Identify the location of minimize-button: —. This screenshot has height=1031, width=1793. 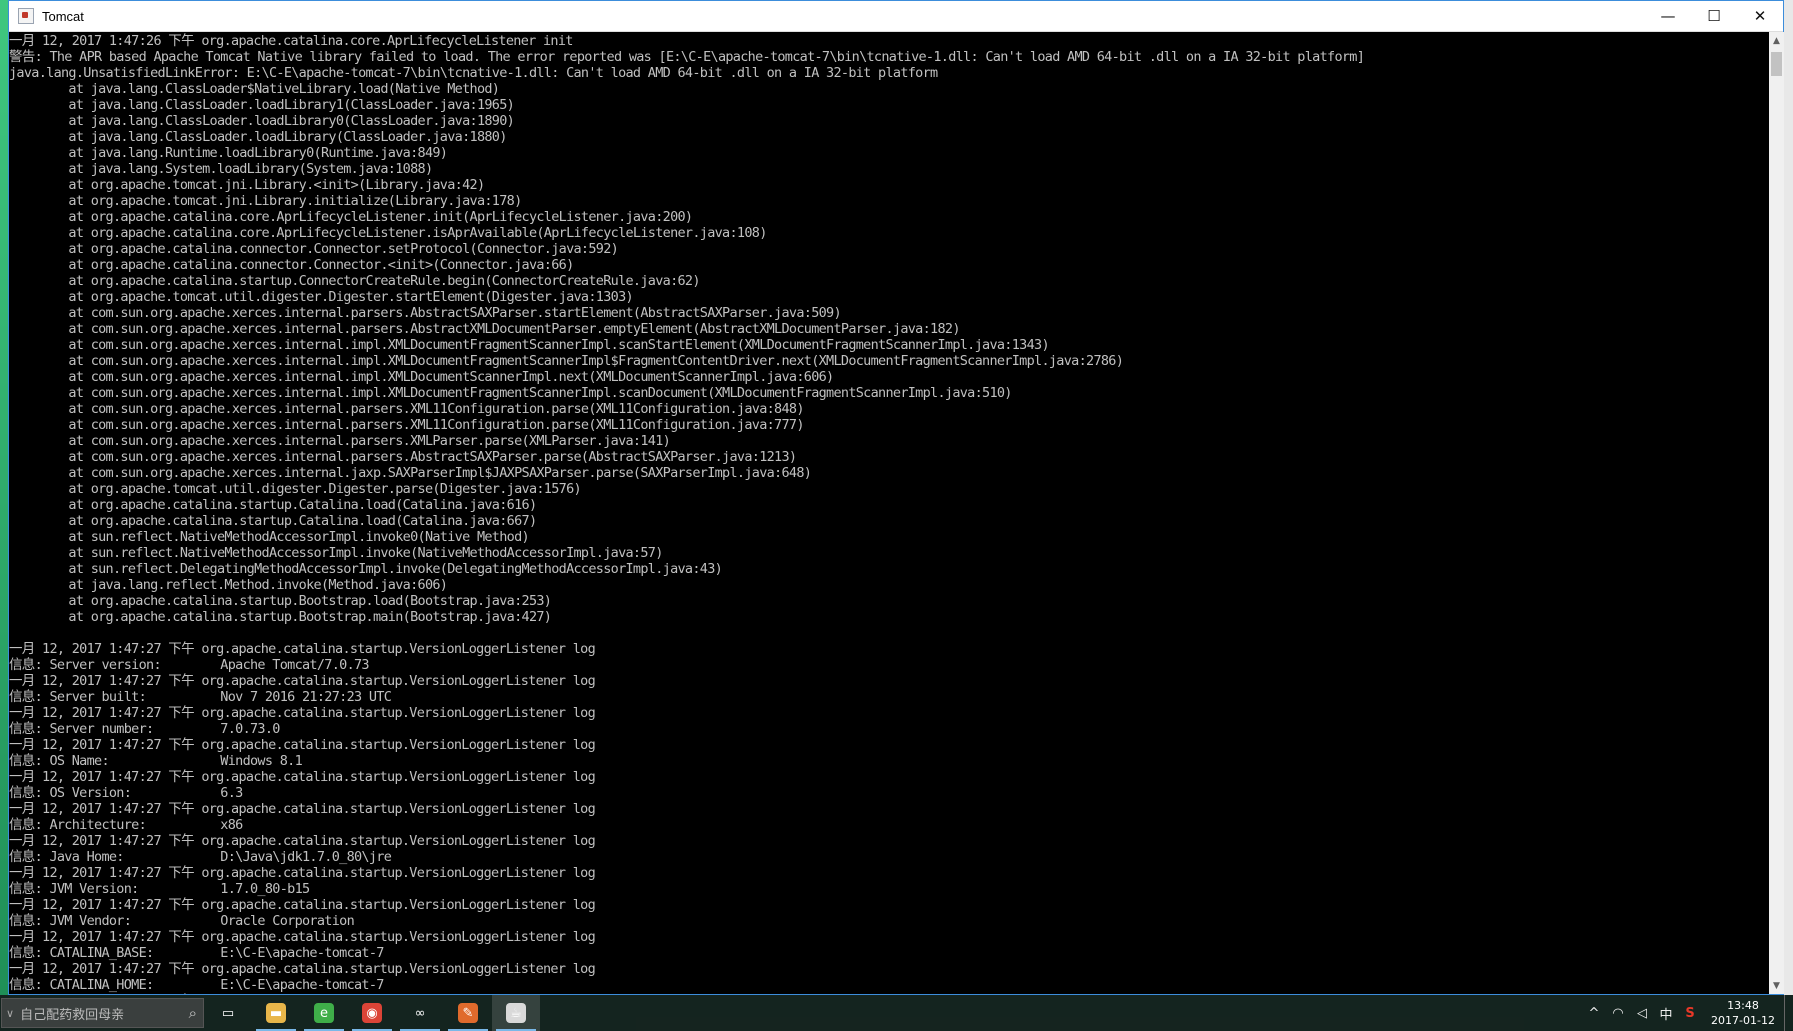
(1668, 16).